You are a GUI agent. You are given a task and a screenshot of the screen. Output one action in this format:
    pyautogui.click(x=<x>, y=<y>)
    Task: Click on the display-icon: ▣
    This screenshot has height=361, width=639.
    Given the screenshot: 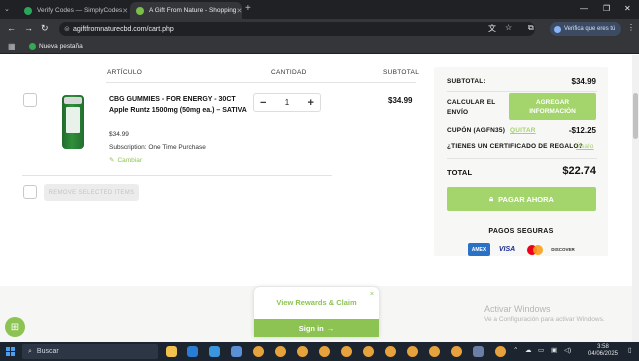 What is the action you would take?
    pyautogui.click(x=554, y=350)
    